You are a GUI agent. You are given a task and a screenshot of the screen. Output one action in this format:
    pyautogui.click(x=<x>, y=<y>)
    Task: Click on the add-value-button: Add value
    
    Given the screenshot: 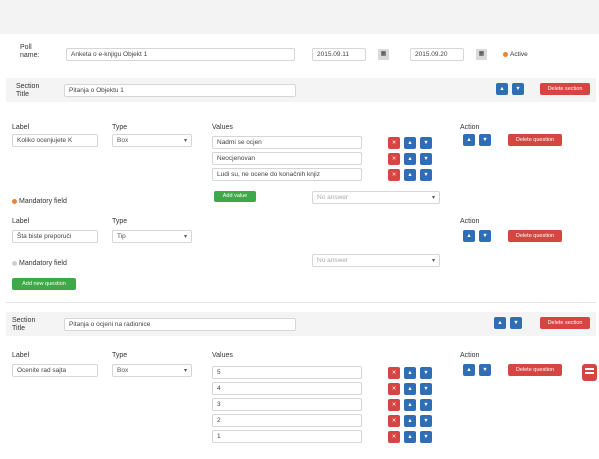 What is the action you would take?
    pyautogui.click(x=235, y=196)
    